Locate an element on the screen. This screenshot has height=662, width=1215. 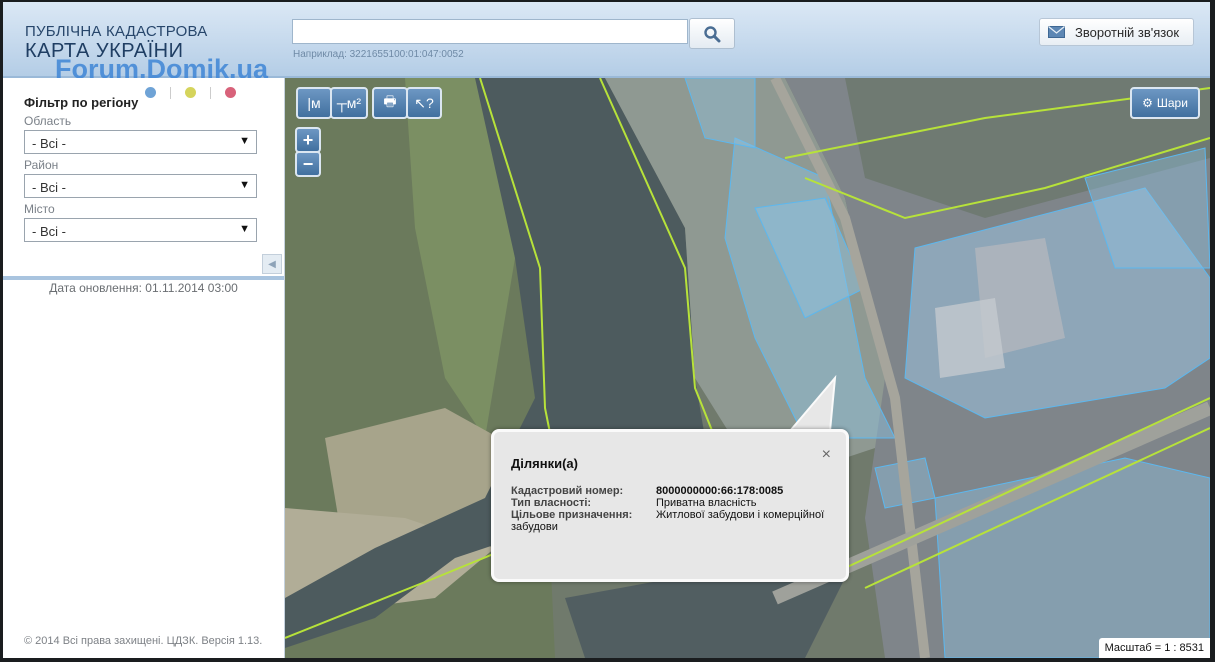
yellow-dot-icon is located at coordinates (190, 92).